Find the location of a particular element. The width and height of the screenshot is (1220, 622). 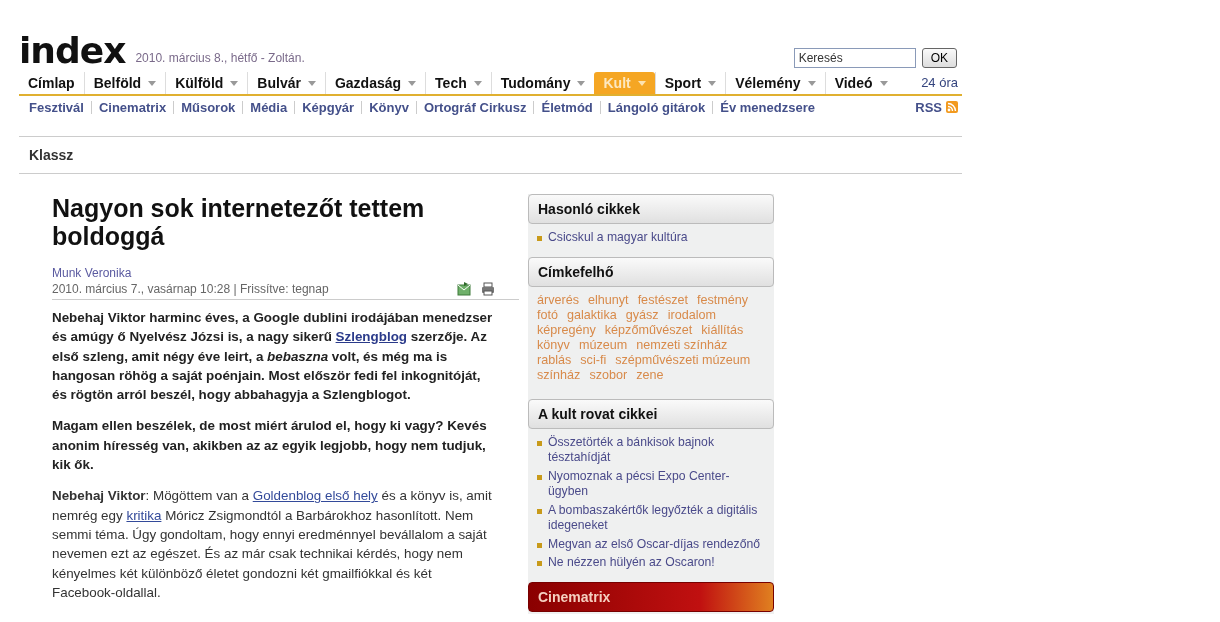

nav-tab: Videó is located at coordinates (860, 83).